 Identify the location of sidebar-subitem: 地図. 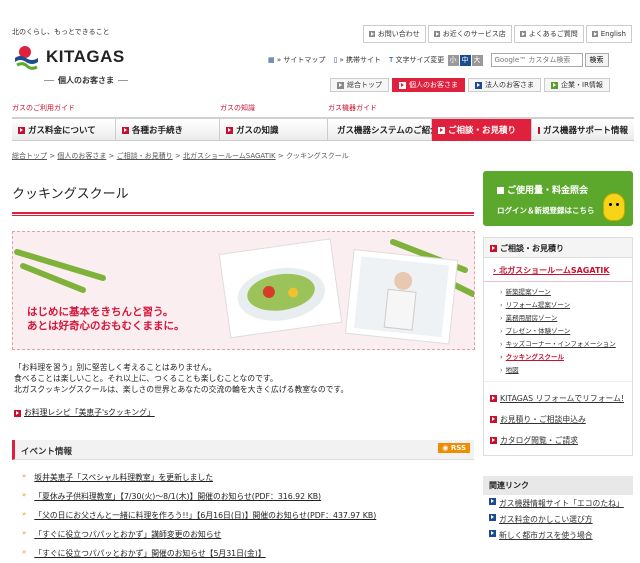
(566, 370).